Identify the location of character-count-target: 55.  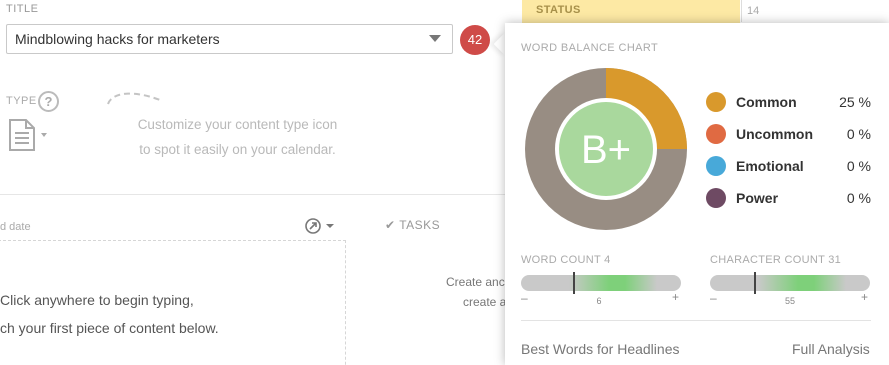
(789, 301).